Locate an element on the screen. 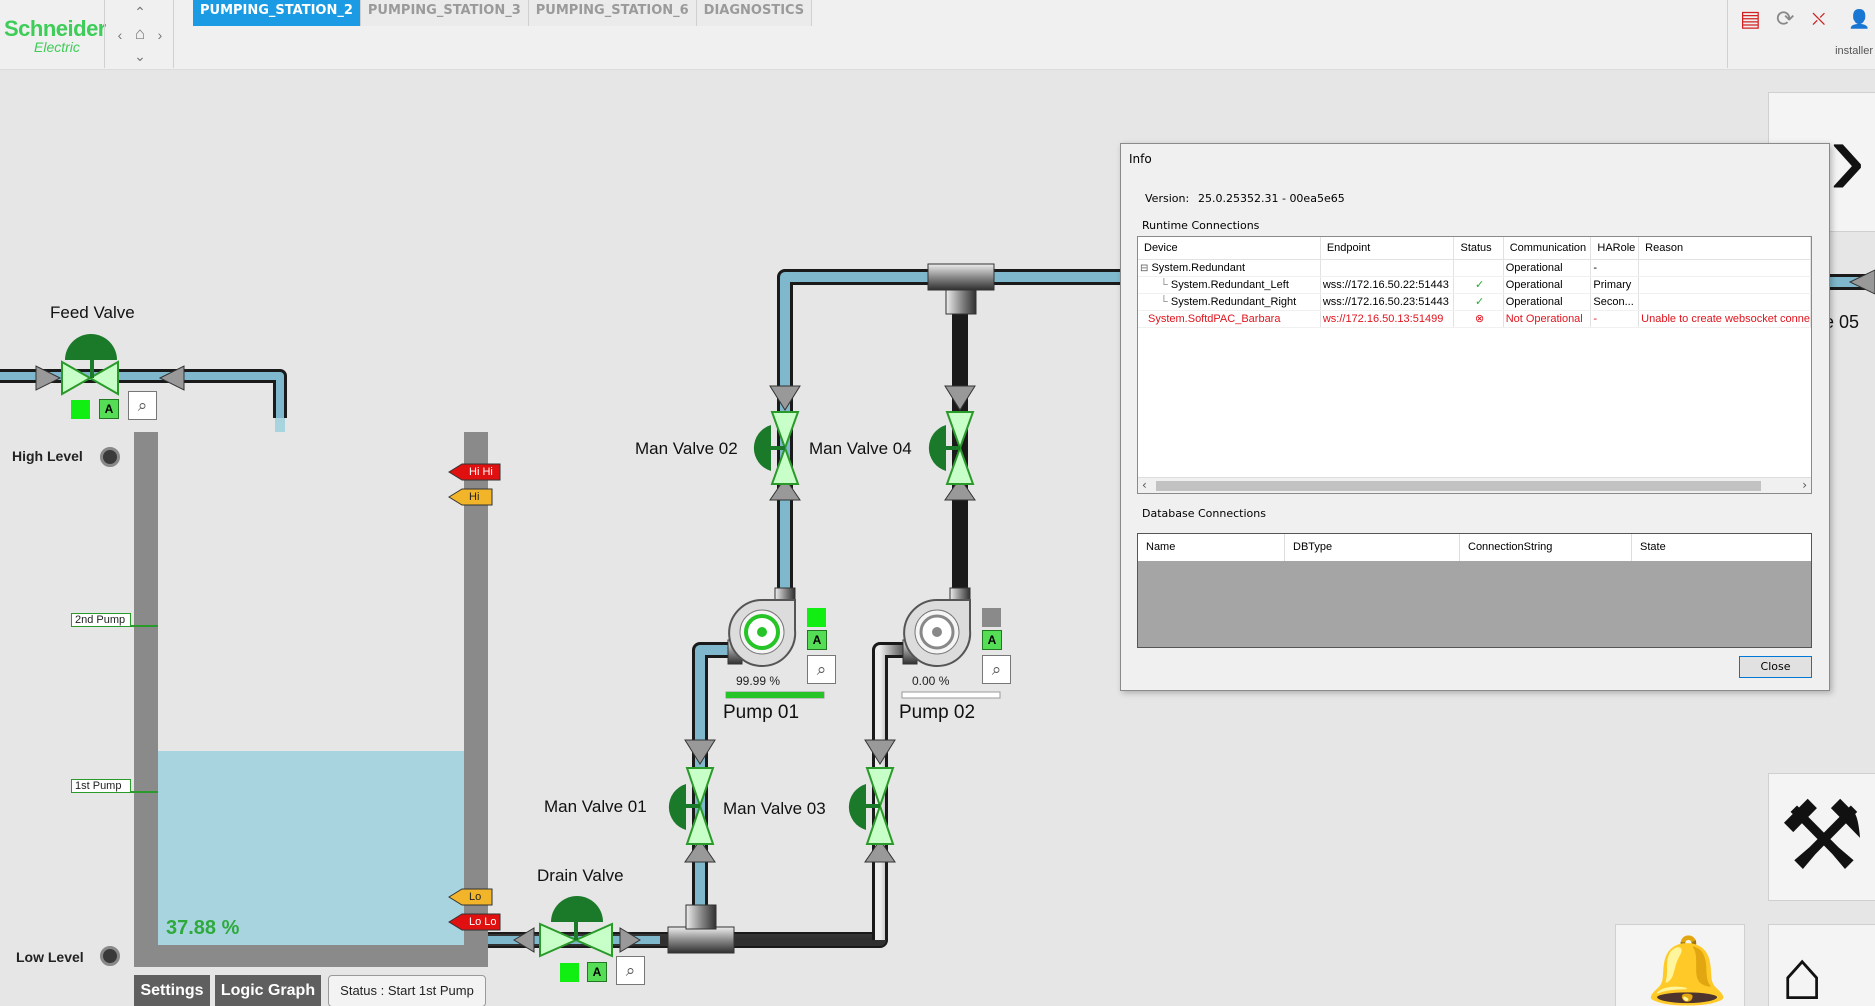 The image size is (1875, 1006). collapse-icon: ⊟ is located at coordinates (1144, 268).